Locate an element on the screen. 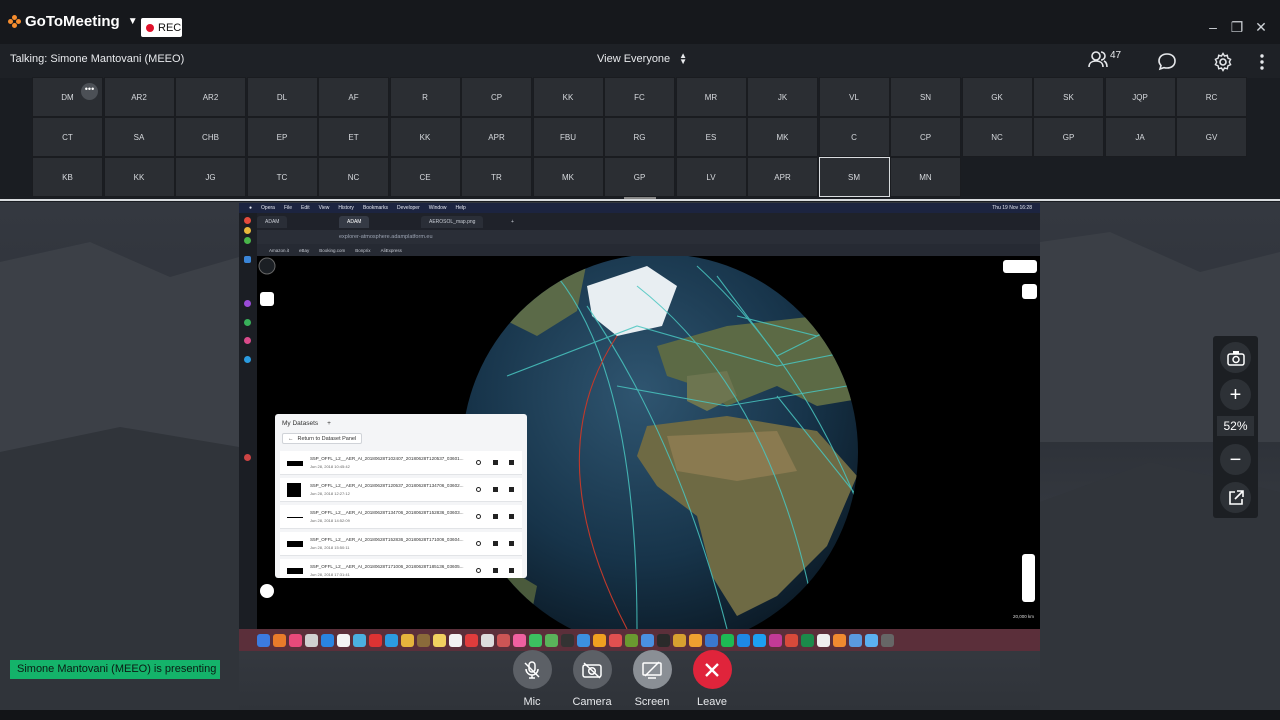 The width and height of the screenshot is (1280, 720). zoom-in-button: + is located at coordinates (1235, 394).